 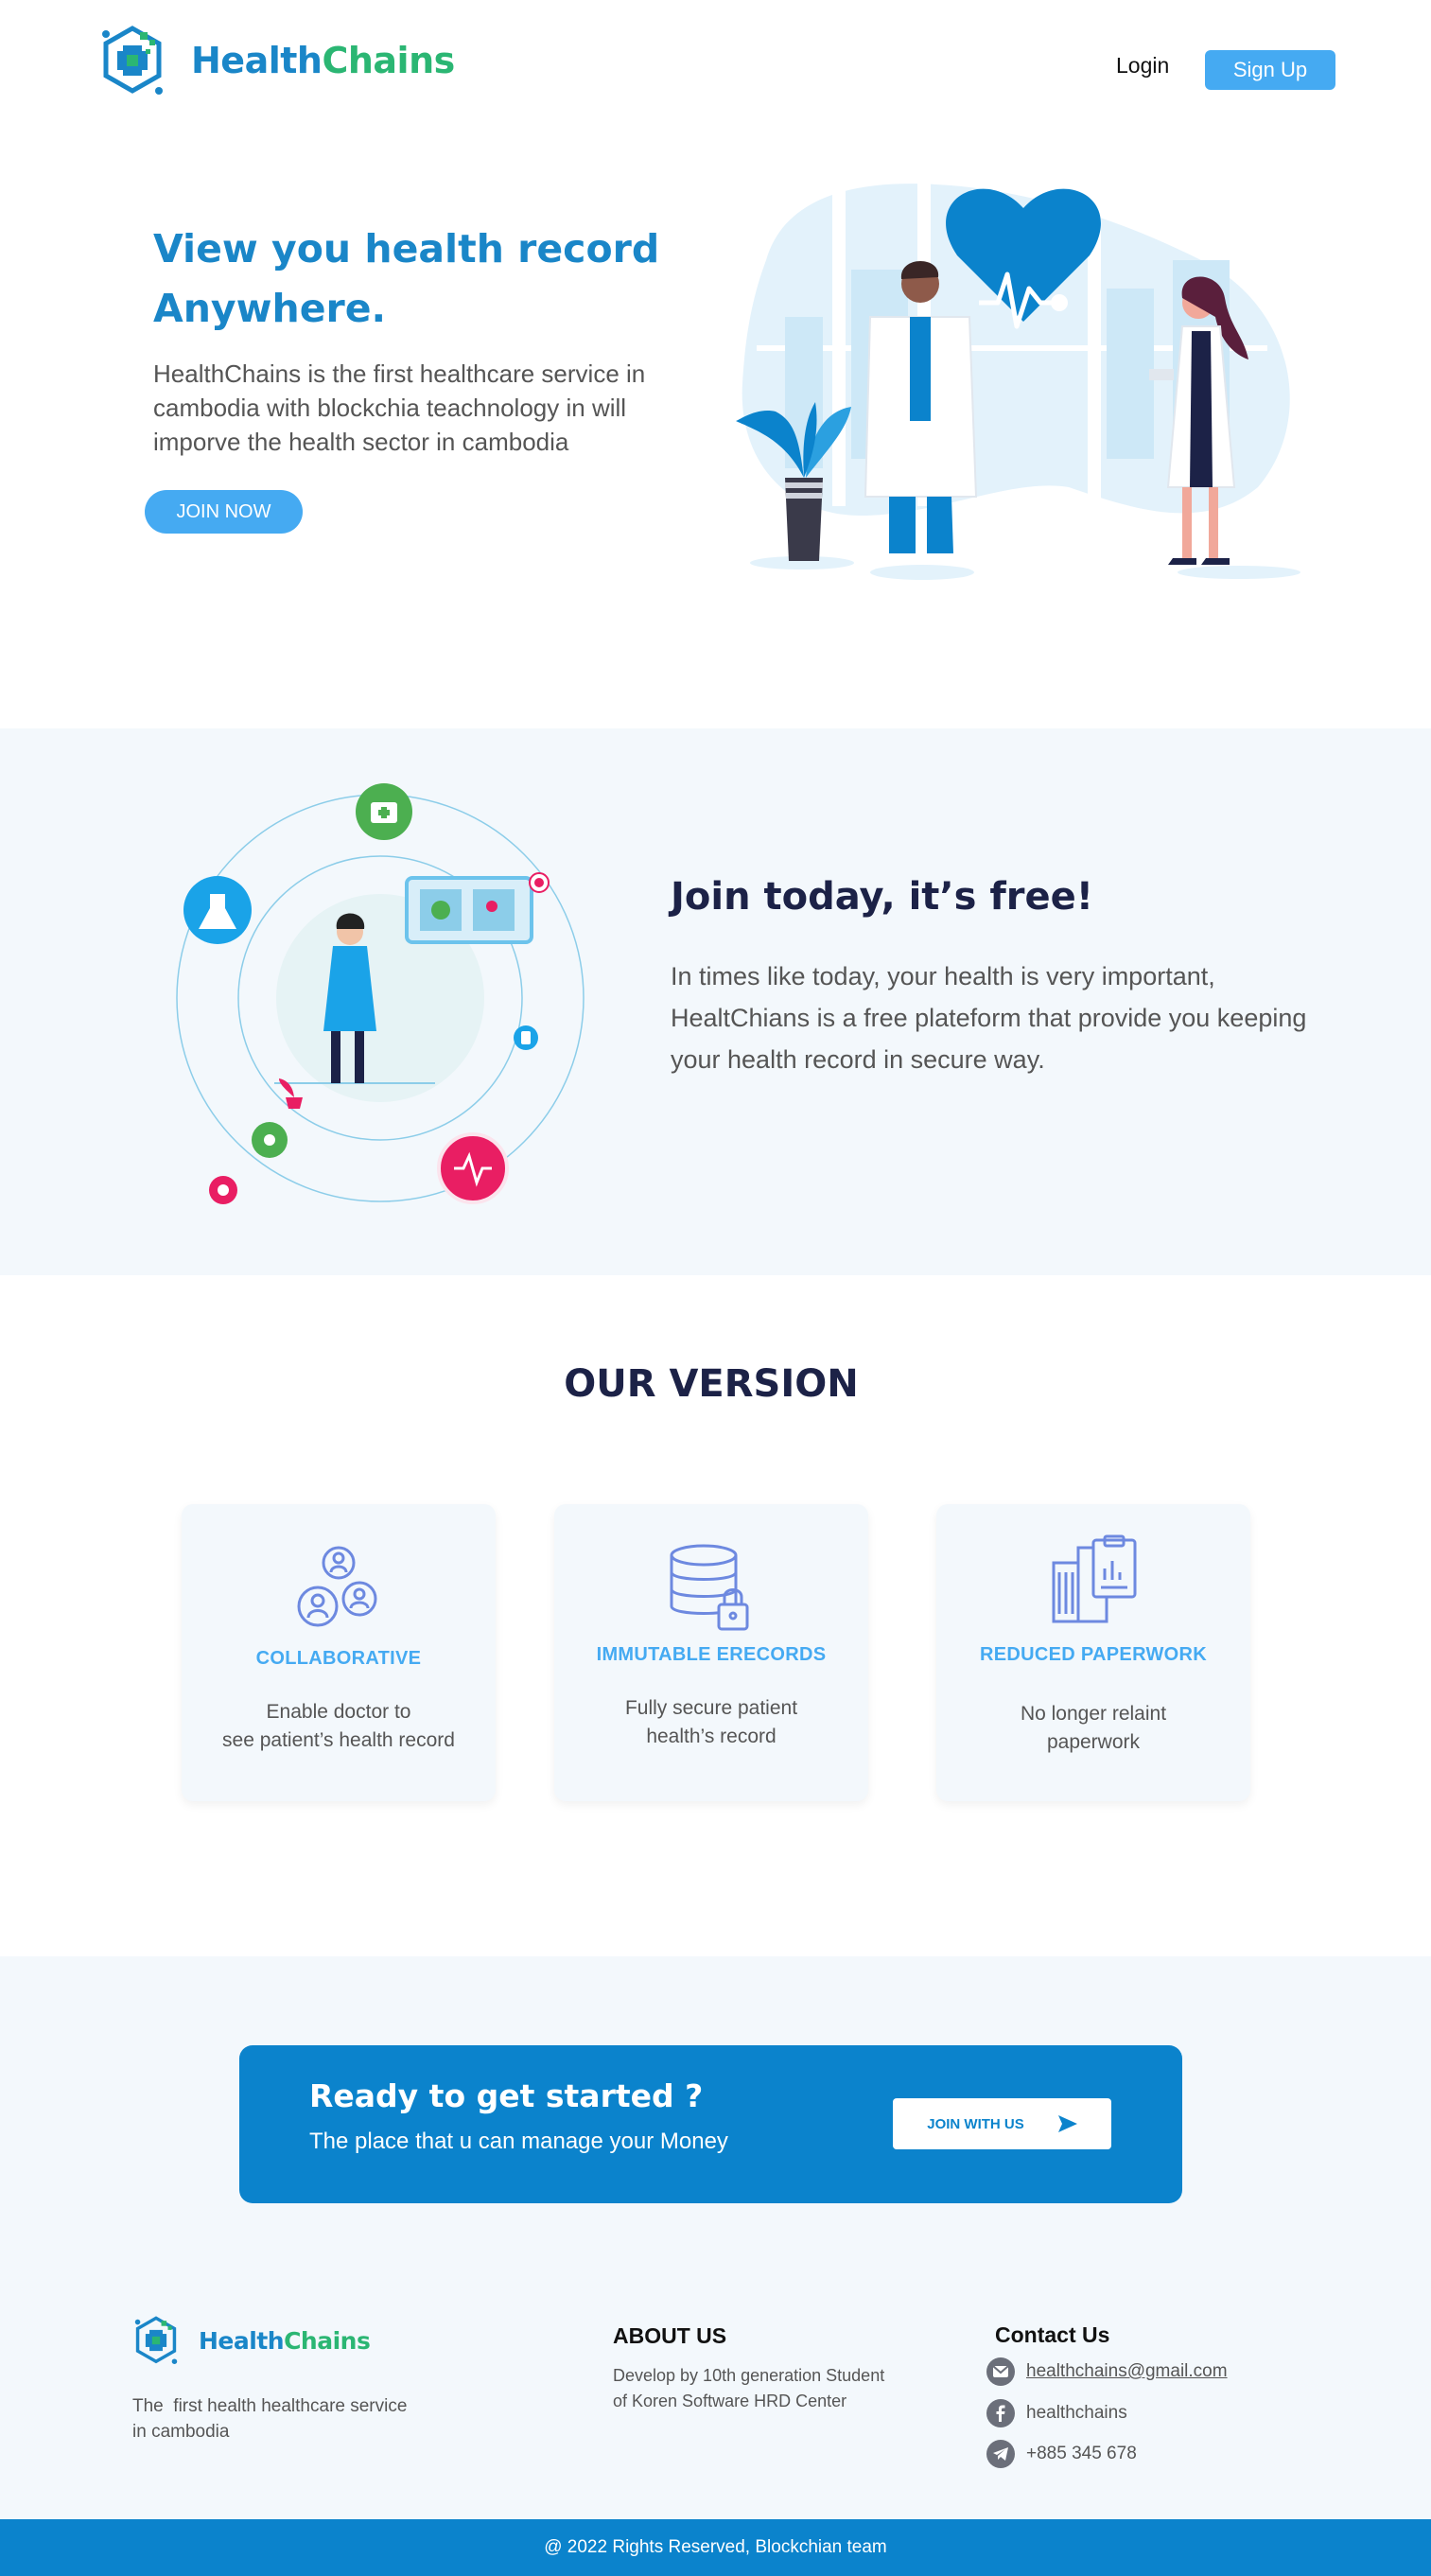 What do you see at coordinates (730, 2401) in the screenshot?
I see `about-text-line2: of Koren Software HRD Center` at bounding box center [730, 2401].